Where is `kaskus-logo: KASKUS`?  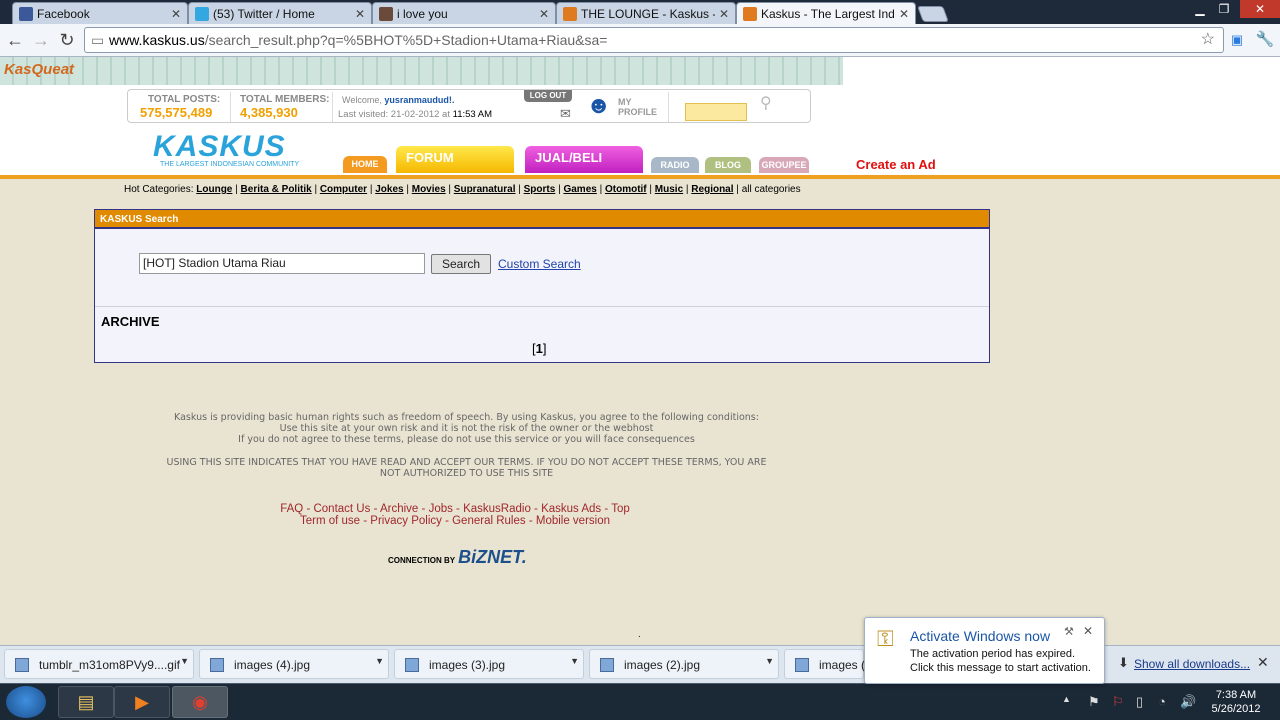 kaskus-logo: KASKUS is located at coordinates (219, 147).